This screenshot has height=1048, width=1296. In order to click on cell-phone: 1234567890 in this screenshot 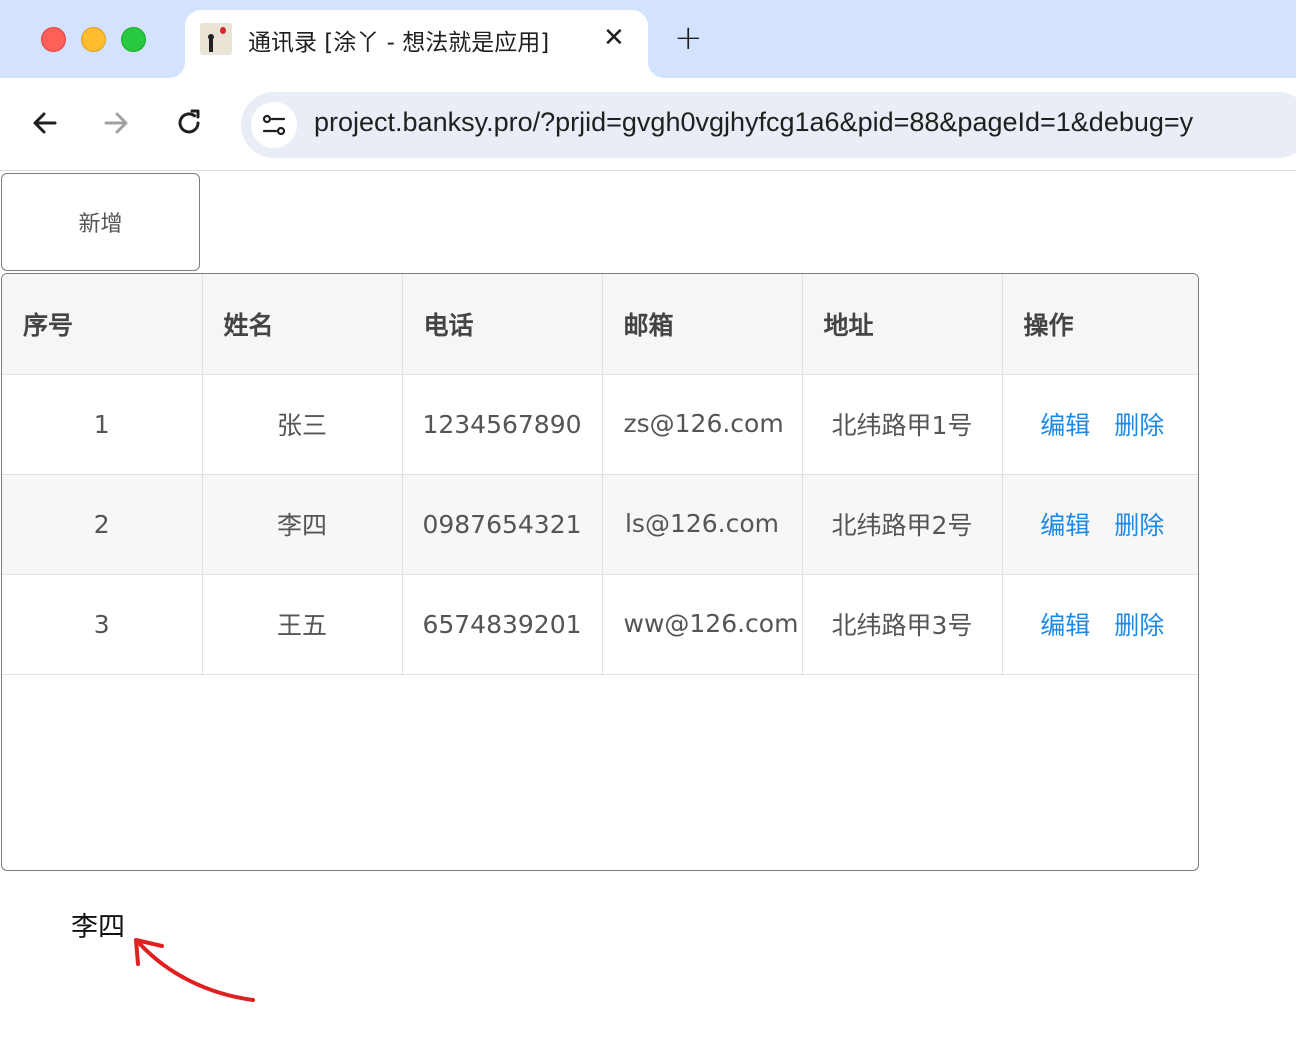, I will do `click(502, 424)`.